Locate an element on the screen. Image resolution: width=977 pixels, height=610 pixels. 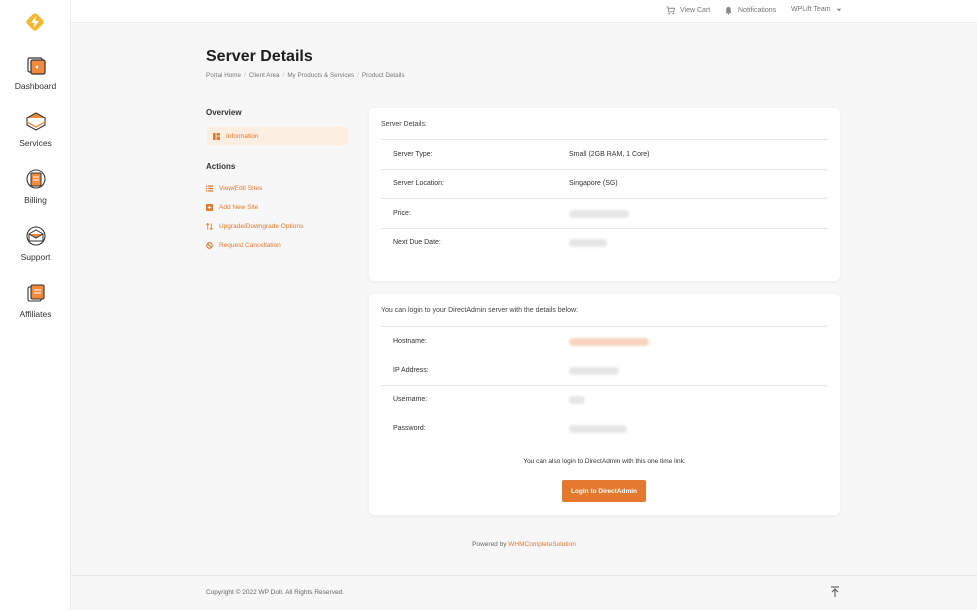
view-cart-label: View Cart is located at coordinates (695, 10).